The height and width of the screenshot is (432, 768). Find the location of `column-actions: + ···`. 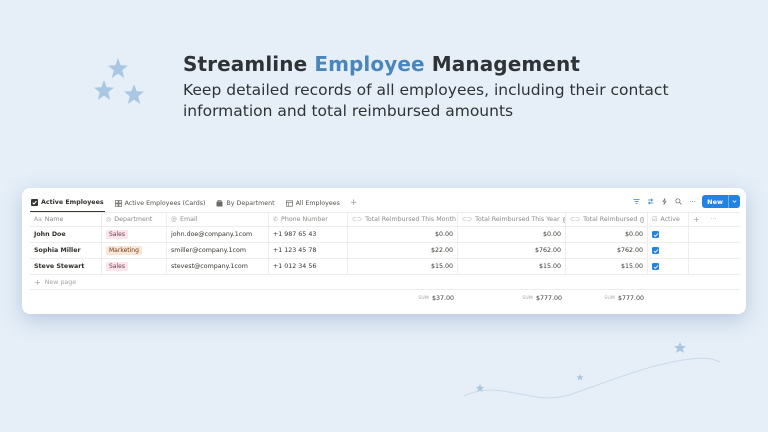

column-actions: + ··· is located at coordinates (714, 219).